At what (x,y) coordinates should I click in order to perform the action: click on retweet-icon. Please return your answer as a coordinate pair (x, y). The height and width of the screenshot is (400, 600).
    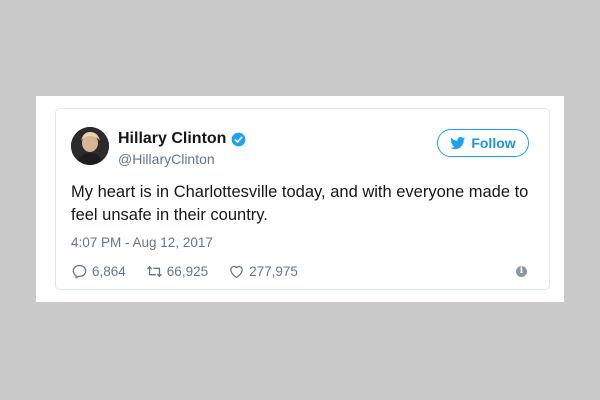
    Looking at the image, I should click on (154, 271).